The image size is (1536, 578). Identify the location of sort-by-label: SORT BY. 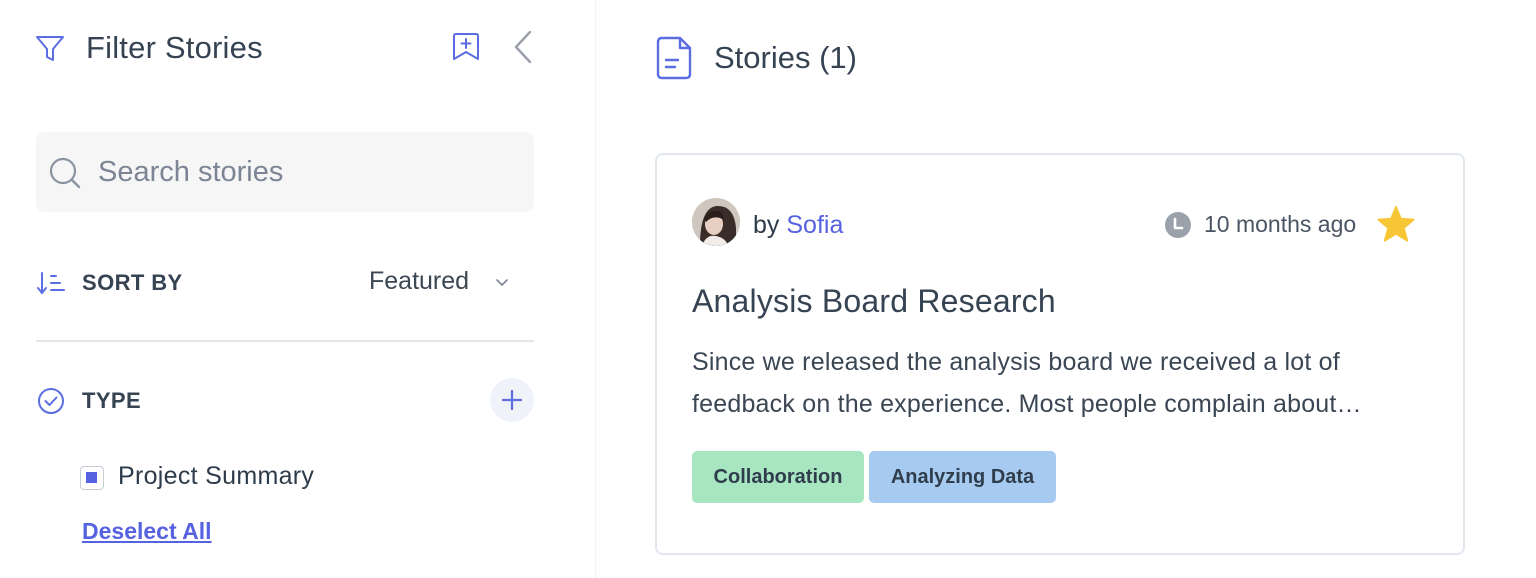
(132, 282).